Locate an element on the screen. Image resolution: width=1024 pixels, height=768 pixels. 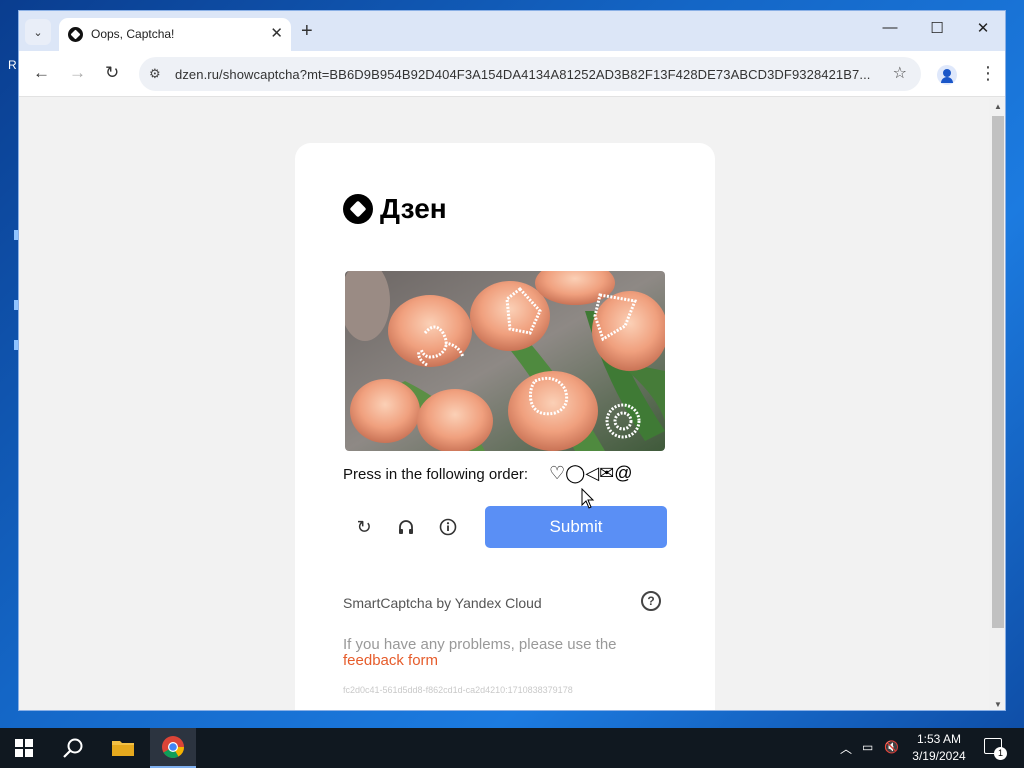
file-explorer-button is located at coordinates (123, 748).